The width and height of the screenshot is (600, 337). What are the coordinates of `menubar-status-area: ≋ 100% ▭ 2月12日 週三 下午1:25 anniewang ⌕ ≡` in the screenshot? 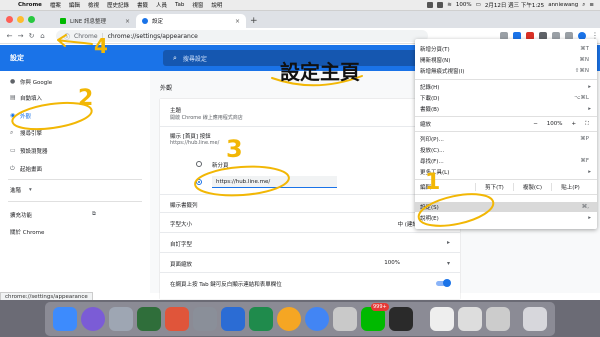 It's located at (513, 5).